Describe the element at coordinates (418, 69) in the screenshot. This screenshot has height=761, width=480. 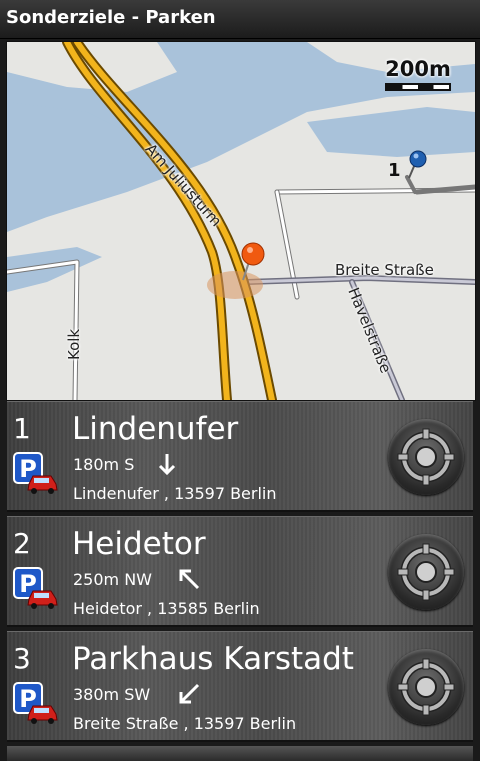
I see `scale-label: 200m` at that location.